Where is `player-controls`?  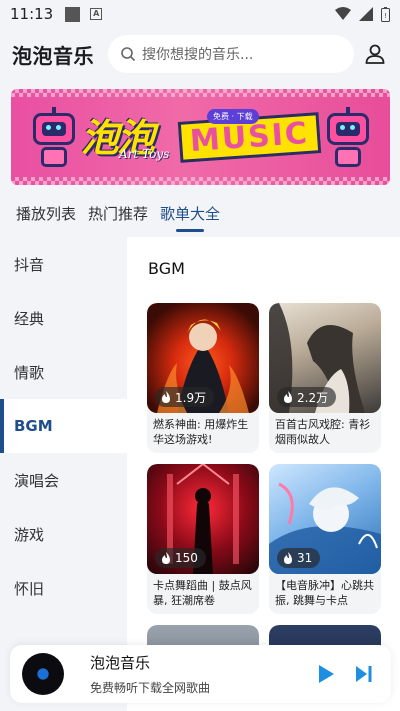
player-controls is located at coordinates (345, 674).